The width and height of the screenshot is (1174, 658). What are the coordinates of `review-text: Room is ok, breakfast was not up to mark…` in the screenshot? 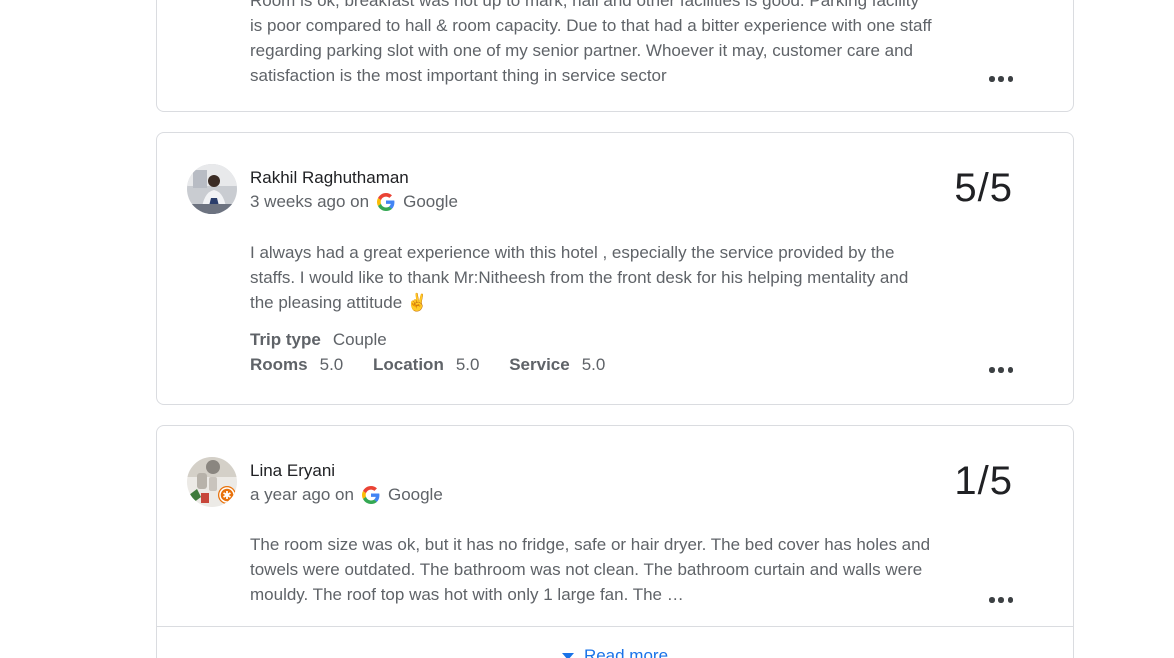 It's located at (615, 44).